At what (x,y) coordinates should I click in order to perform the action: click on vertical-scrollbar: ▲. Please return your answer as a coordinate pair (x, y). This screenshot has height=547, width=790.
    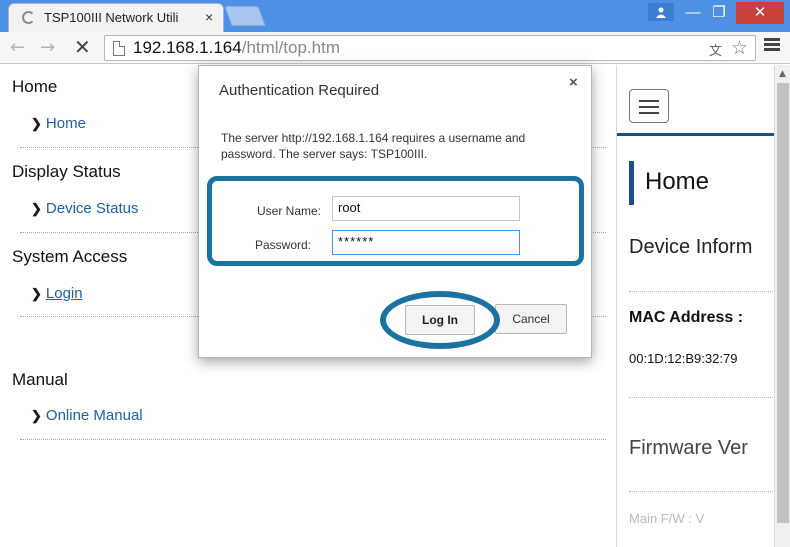
    Looking at the image, I should click on (782, 306).